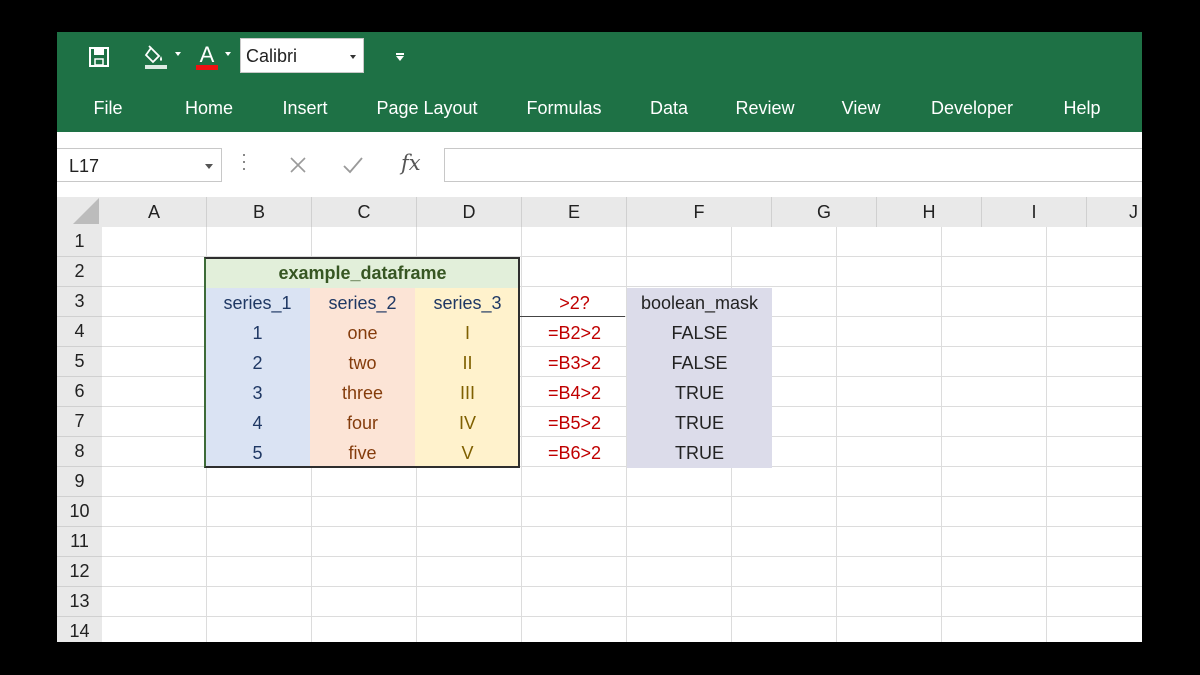 Image resolution: width=1200 pixels, height=675 pixels. What do you see at coordinates (257, 453) in the screenshot?
I see `table-cell: 5` at bounding box center [257, 453].